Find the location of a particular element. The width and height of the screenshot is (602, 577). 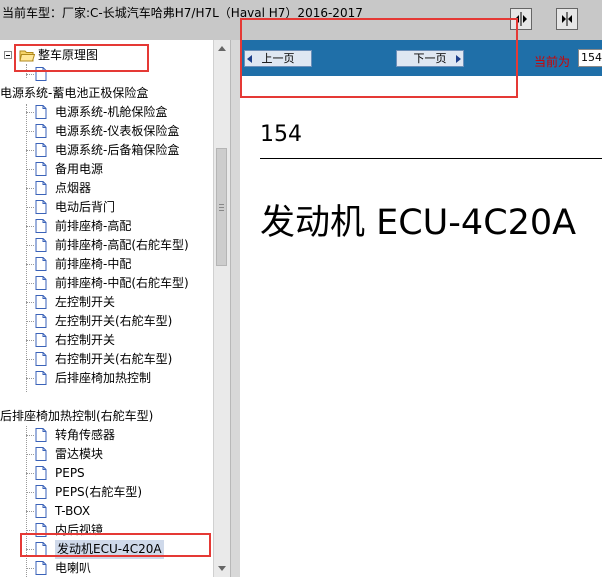

tree-item-label: 右控制开关 is located at coordinates (85, 340).